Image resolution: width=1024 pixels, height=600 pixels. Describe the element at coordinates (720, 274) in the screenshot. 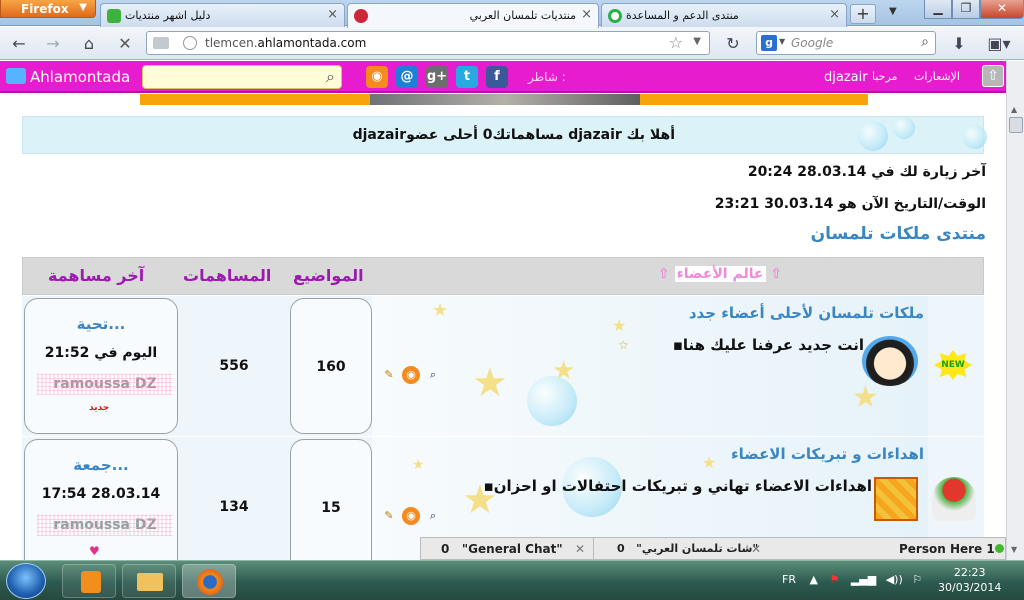

I see `category-title: ⇧ عالم الأعضاء ⇧` at that location.